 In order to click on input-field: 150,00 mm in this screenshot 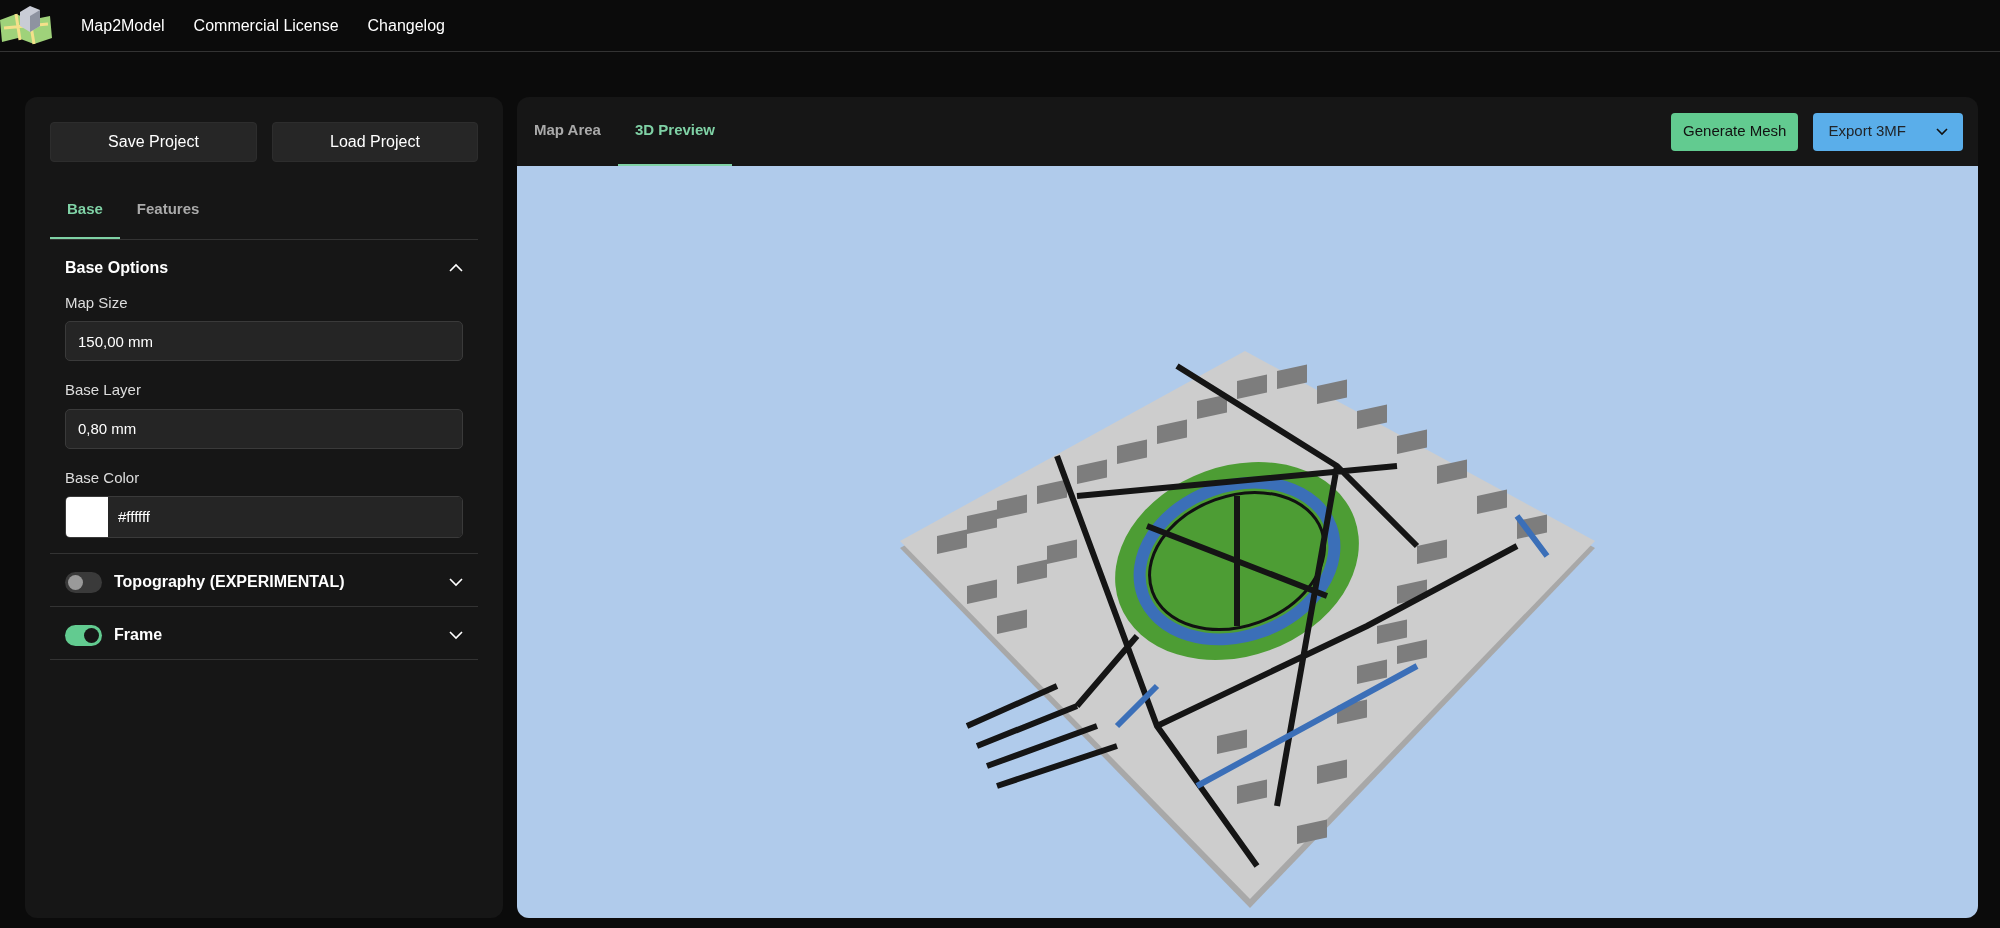, I will do `click(264, 341)`.